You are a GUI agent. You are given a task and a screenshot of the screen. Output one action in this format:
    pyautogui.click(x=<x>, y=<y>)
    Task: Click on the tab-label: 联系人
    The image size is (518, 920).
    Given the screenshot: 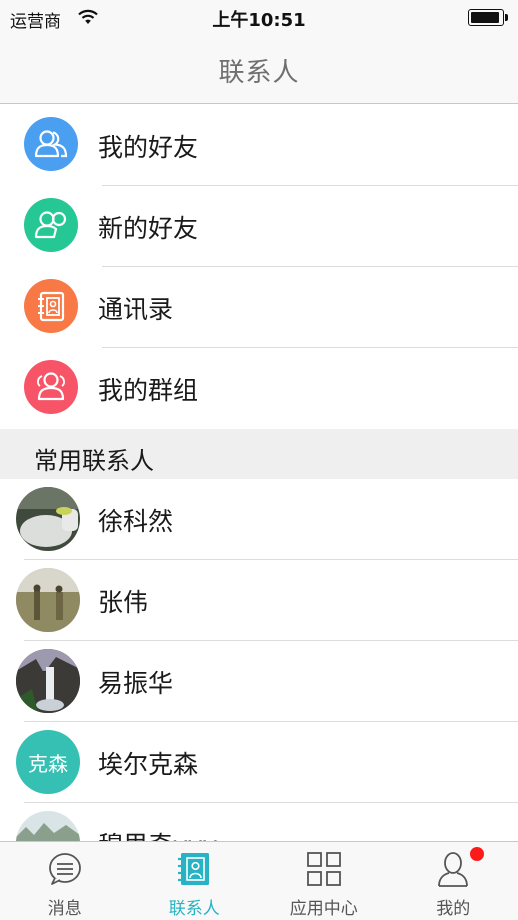 What is the action you would take?
    pyautogui.click(x=194, y=909)
    